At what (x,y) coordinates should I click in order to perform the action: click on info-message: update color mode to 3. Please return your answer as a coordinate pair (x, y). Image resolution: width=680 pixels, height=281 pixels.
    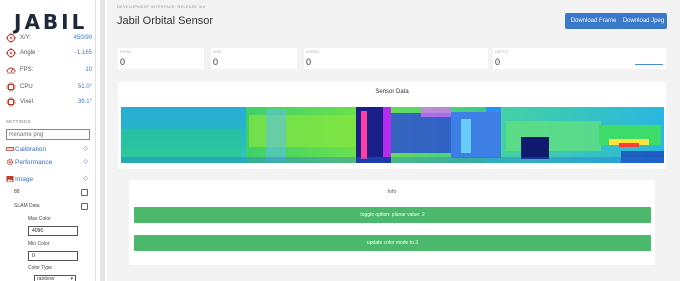
    Looking at the image, I should click on (392, 243).